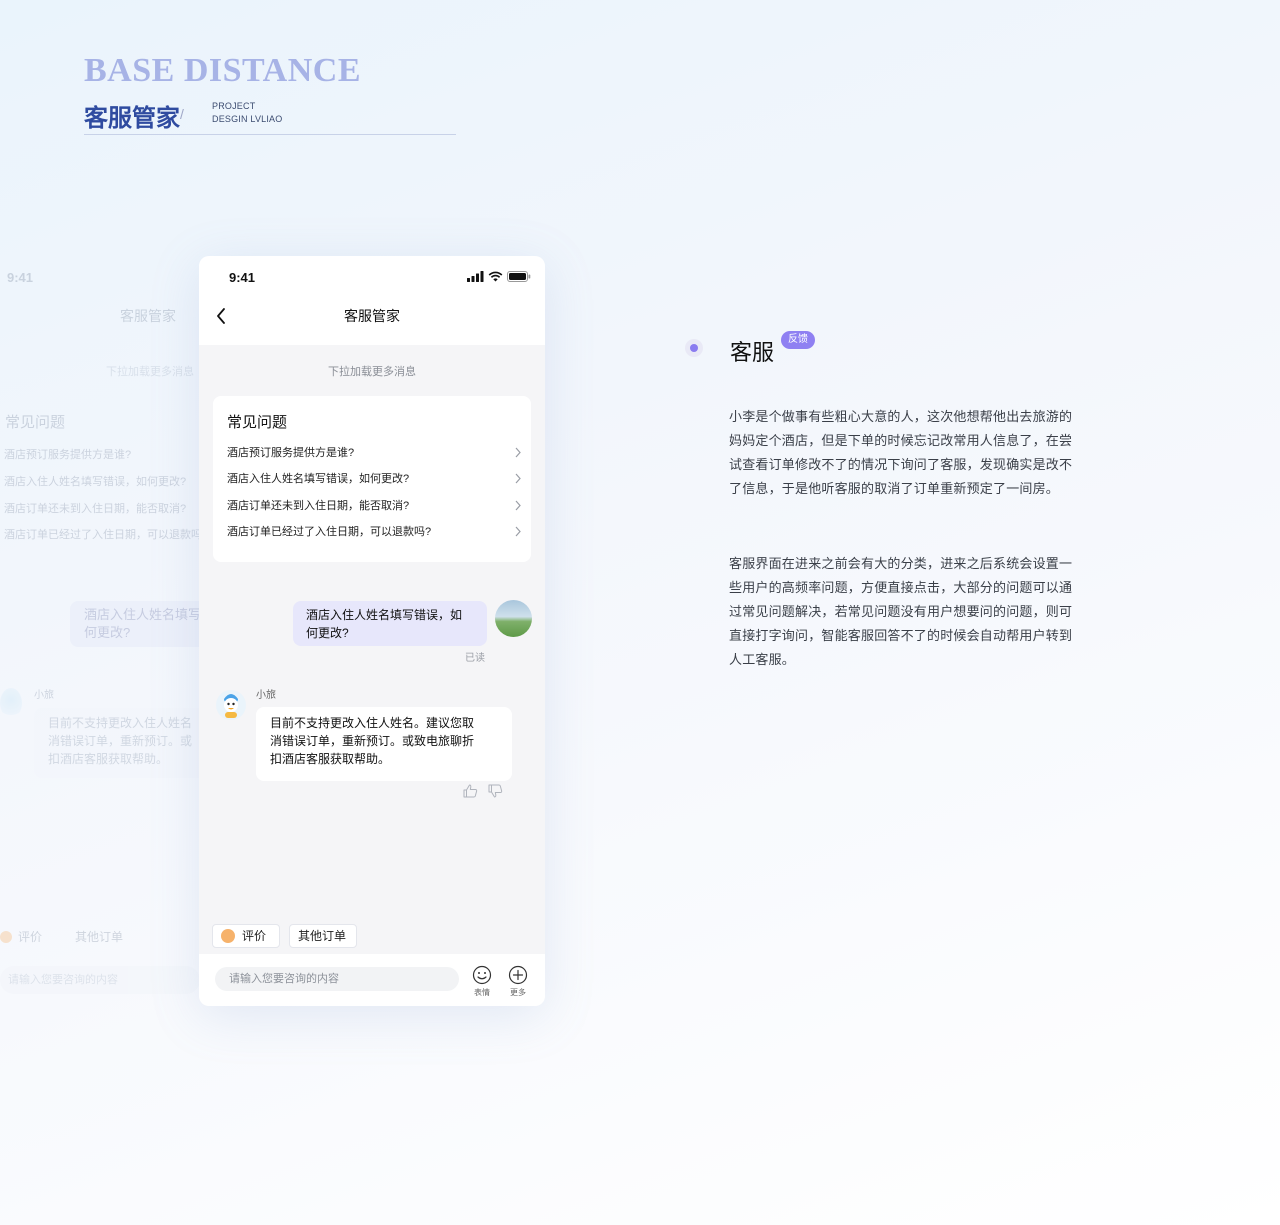  I want to click on other-orders-button: 其他订单, so click(323, 936).